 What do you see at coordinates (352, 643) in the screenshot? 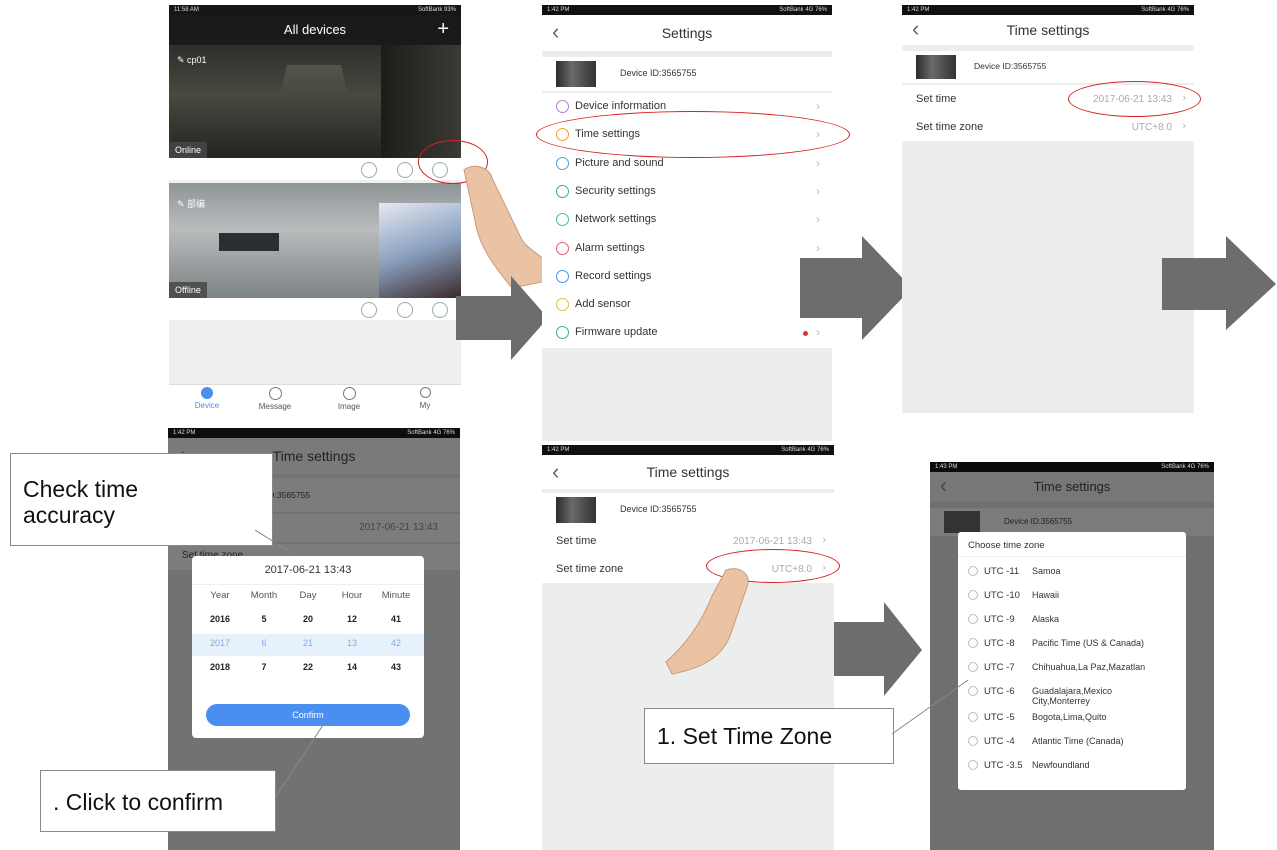
I see `picker-cell: 13` at bounding box center [352, 643].